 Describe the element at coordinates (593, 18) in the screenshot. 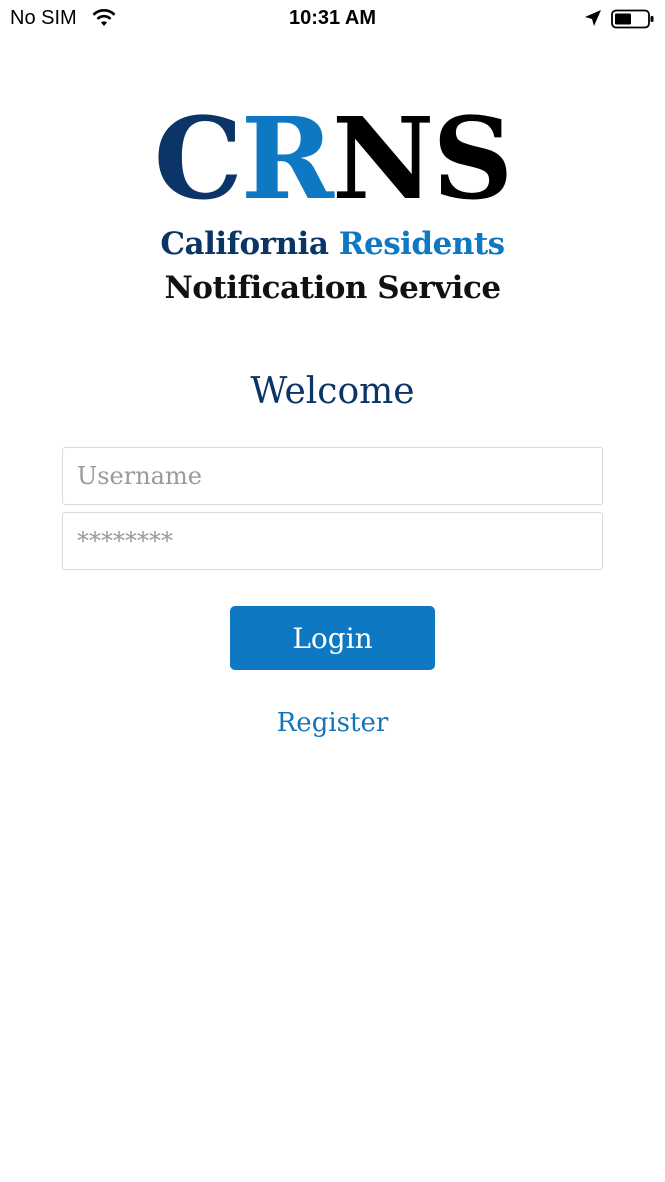

I see `location-arrow-icon` at that location.